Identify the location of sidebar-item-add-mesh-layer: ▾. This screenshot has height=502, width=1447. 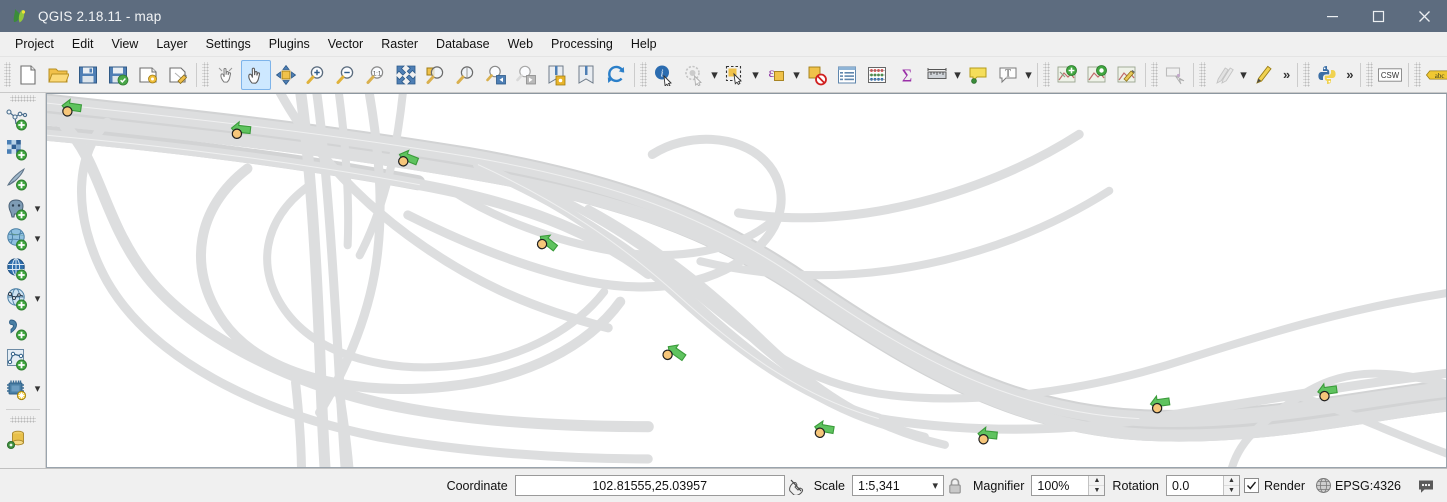
(22, 389).